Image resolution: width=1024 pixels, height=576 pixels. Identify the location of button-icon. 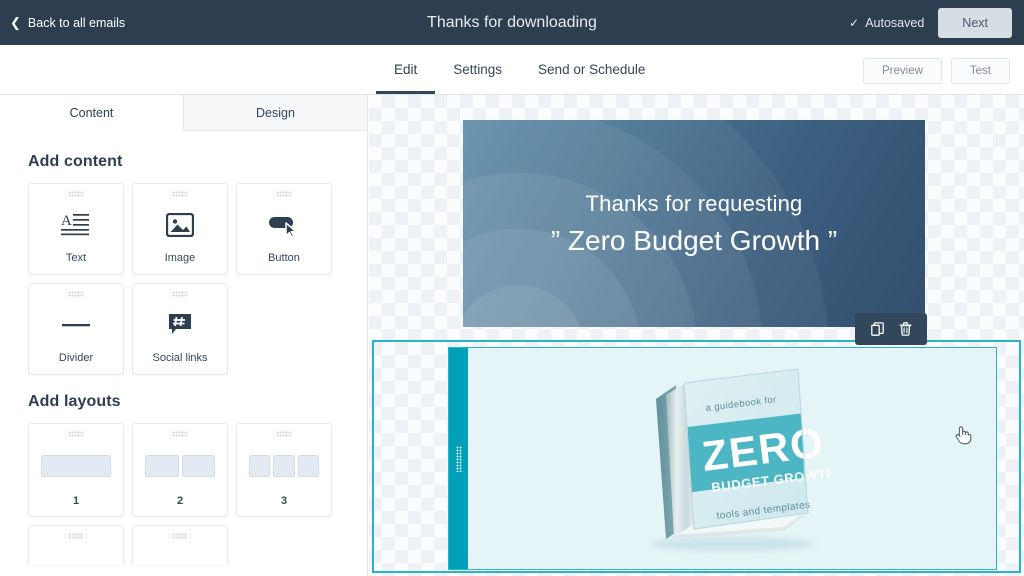
(284, 224).